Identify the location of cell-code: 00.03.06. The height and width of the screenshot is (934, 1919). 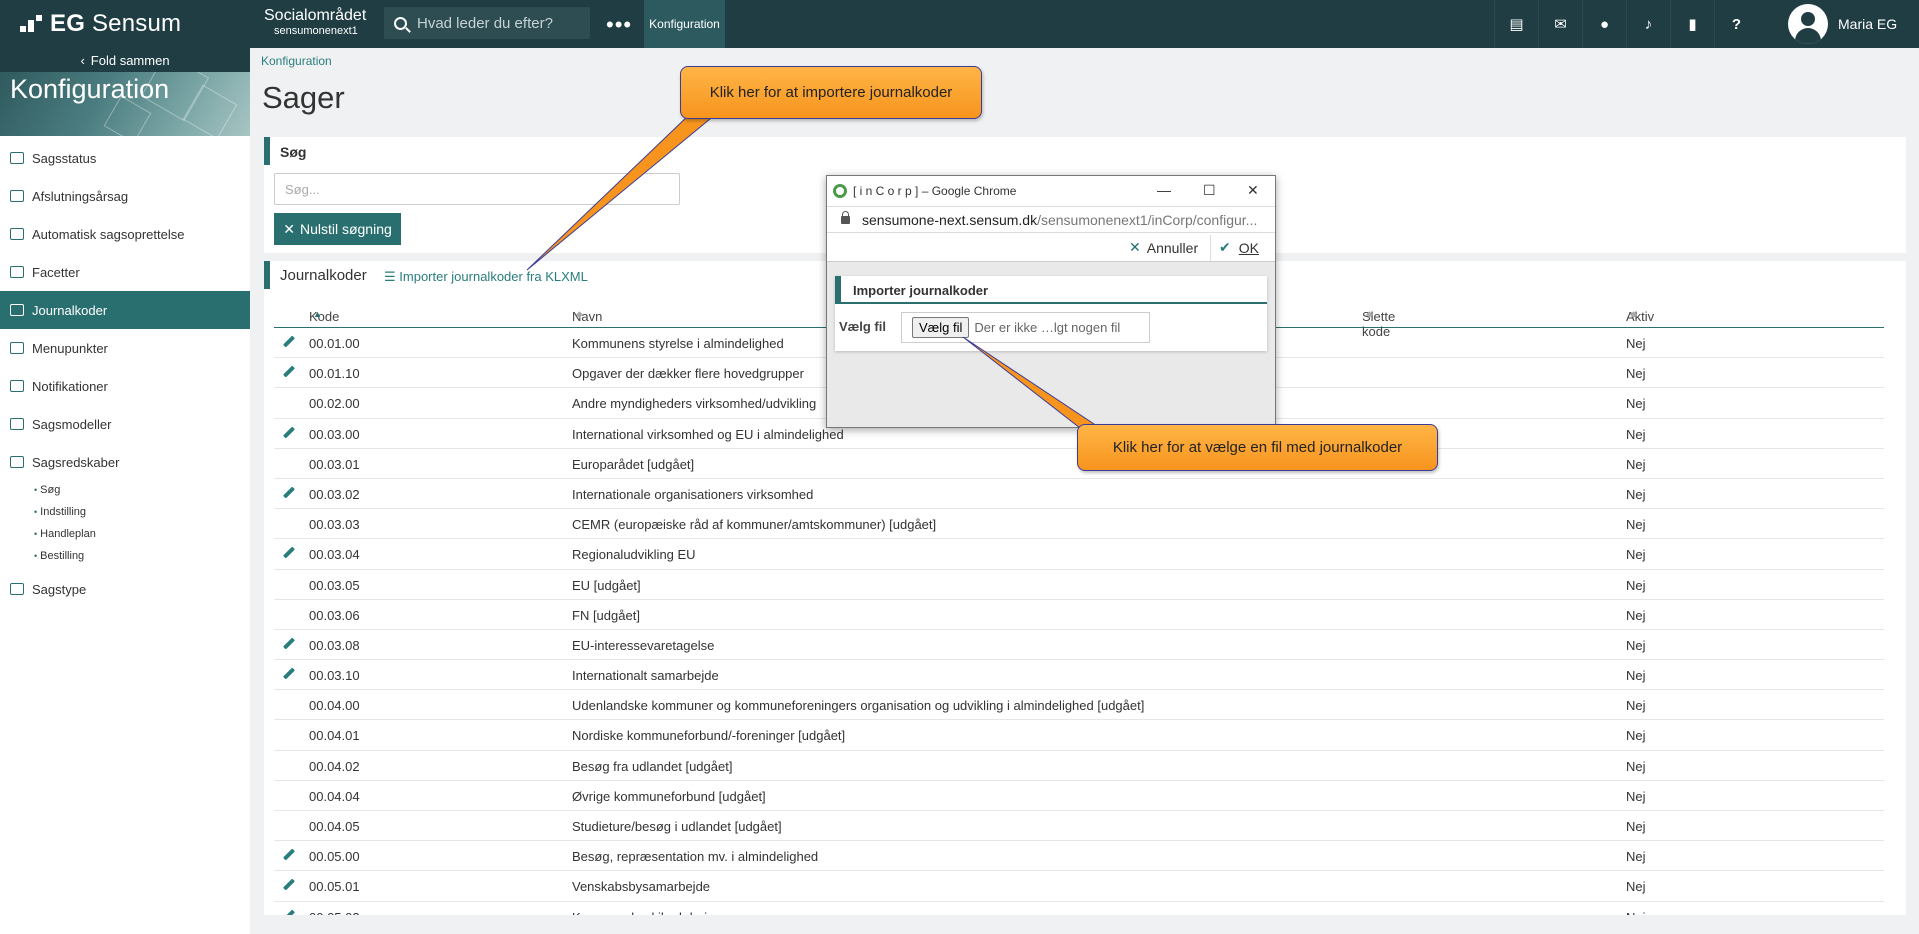
(334, 615).